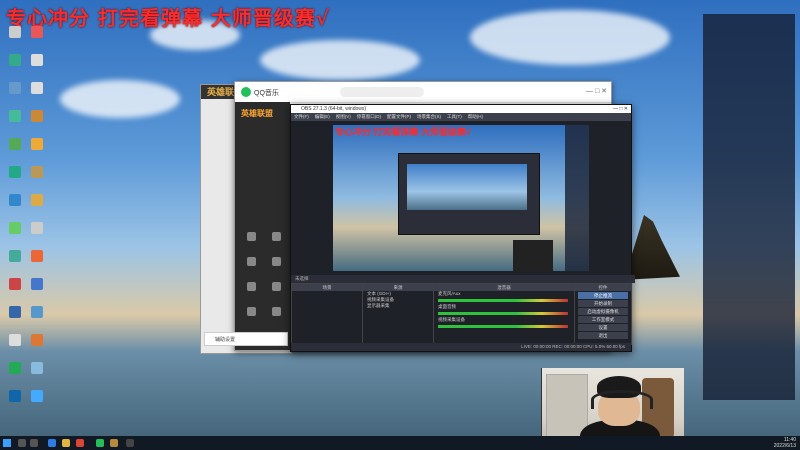 The height and width of the screenshot is (450, 800). I want to click on obs-control-button: 停止推流, so click(603, 295).